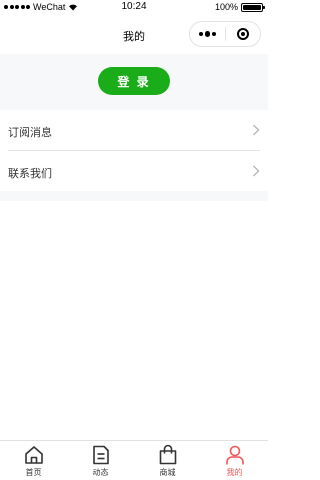 Image resolution: width=320 pixels, height=480 pixels. What do you see at coordinates (234, 455) in the screenshot?
I see `user-icon` at bounding box center [234, 455].